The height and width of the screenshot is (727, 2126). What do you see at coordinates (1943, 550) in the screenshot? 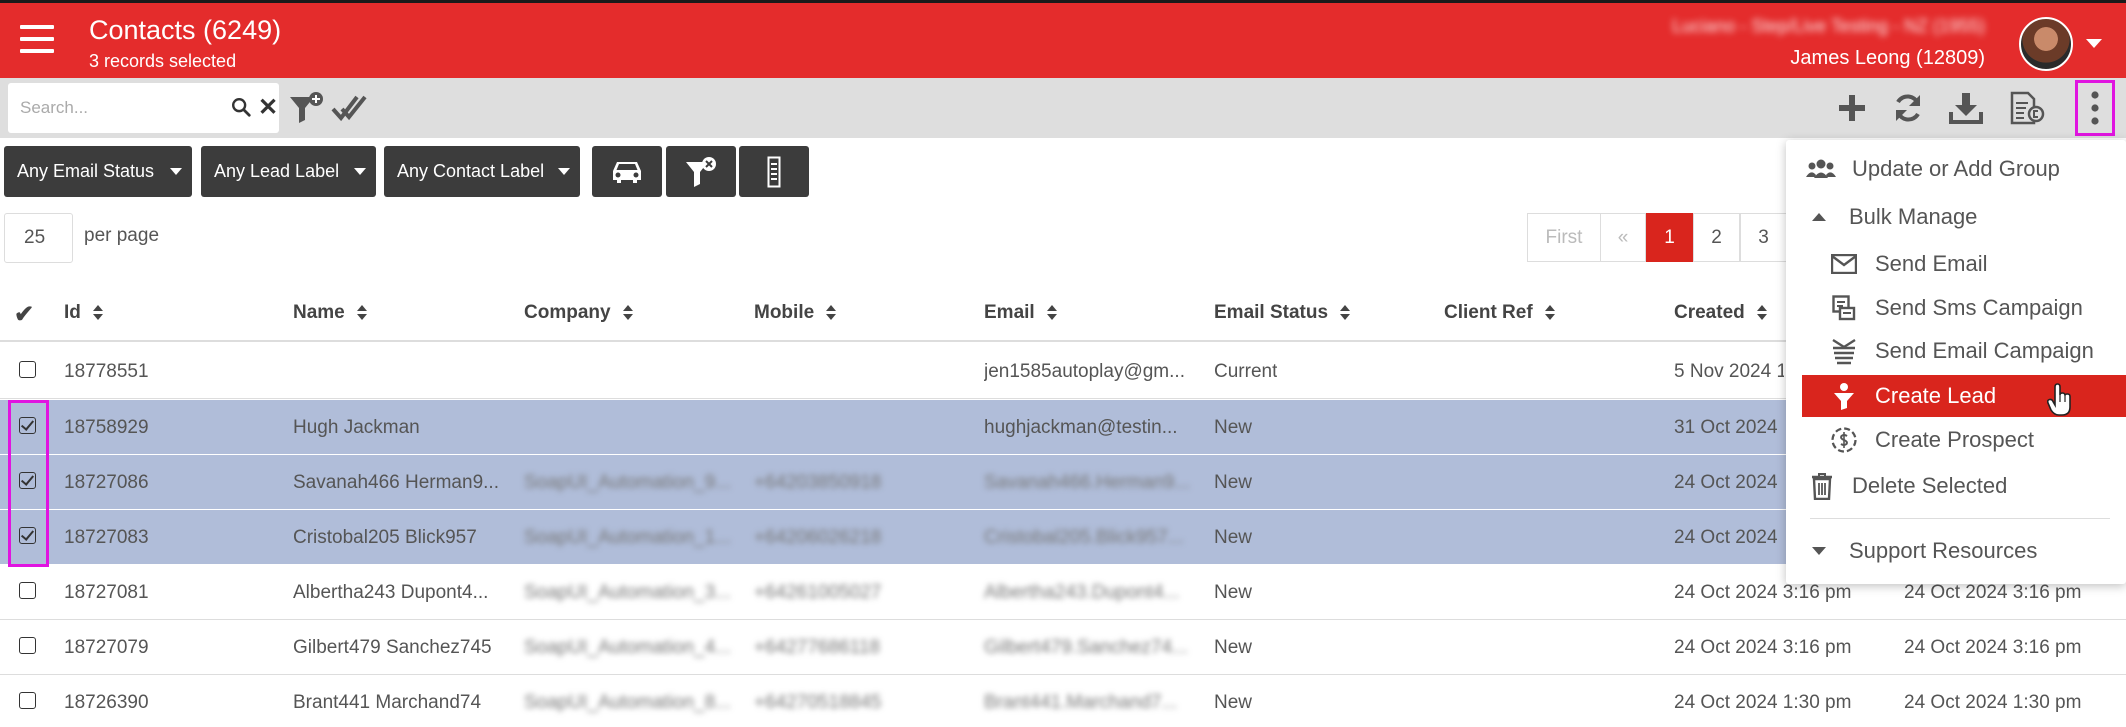
I see `menu-item-support-resources-label: Support Resources` at bounding box center [1943, 550].